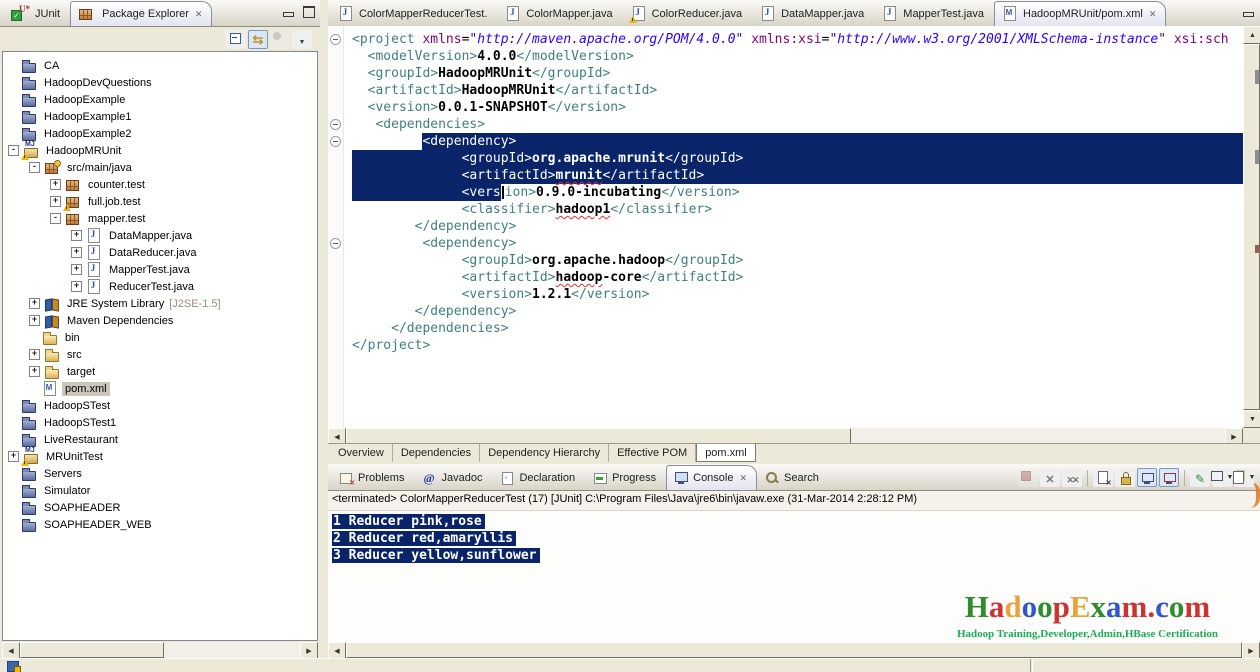  I want to click on tree-item-soapheader: SOAPHEADER, so click(160, 507).